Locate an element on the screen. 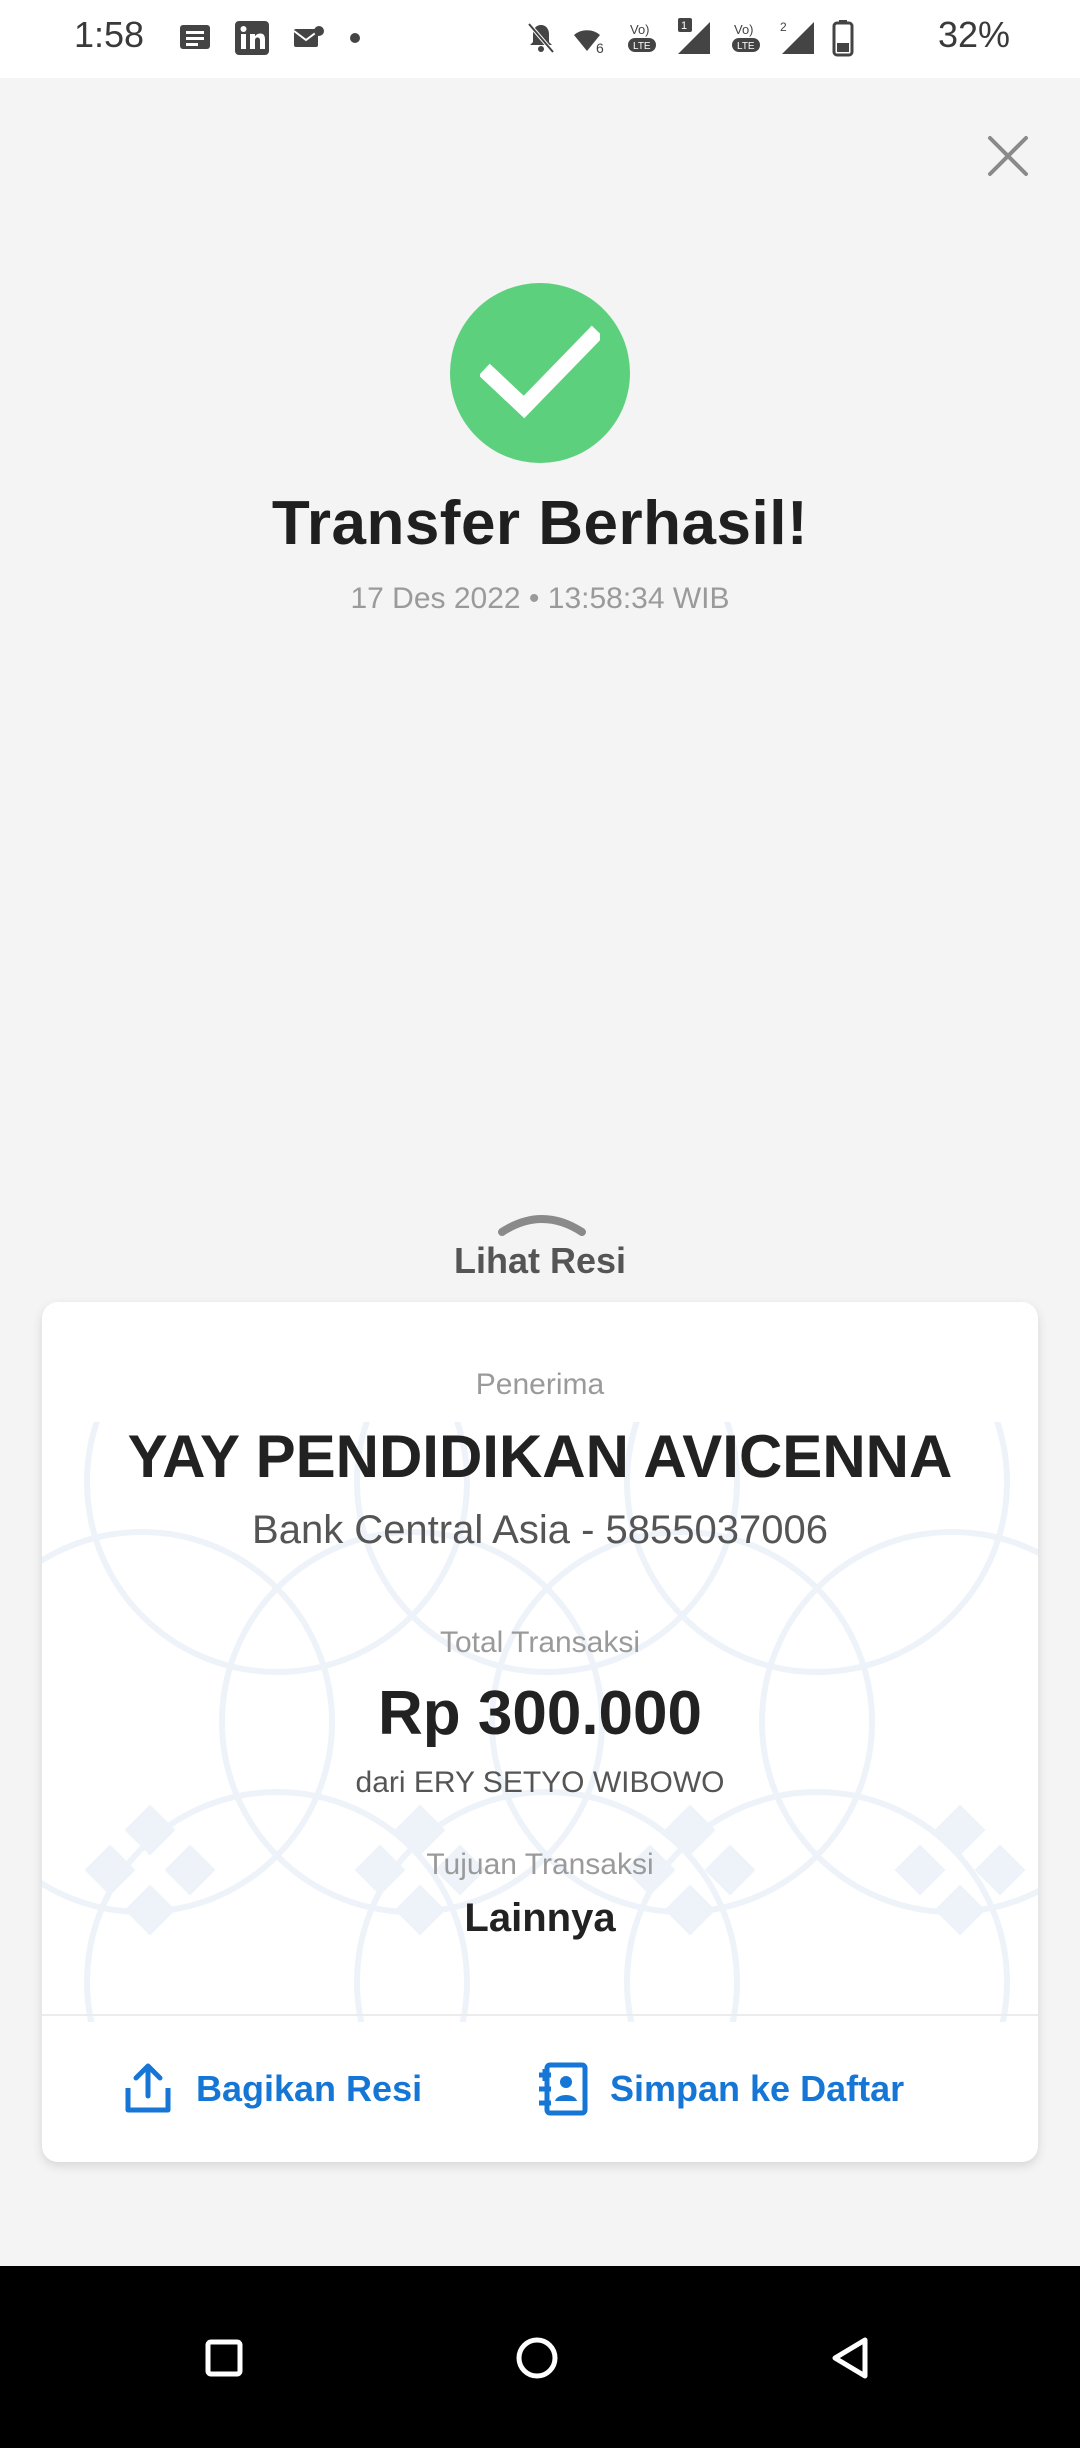 The width and height of the screenshot is (1080, 2448). circle-icon is located at coordinates (537, 2358).